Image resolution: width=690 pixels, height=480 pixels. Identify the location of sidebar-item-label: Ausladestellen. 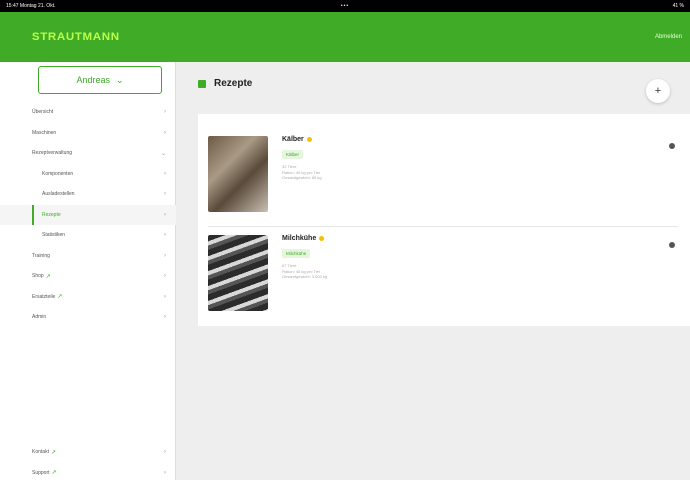
(58, 194).